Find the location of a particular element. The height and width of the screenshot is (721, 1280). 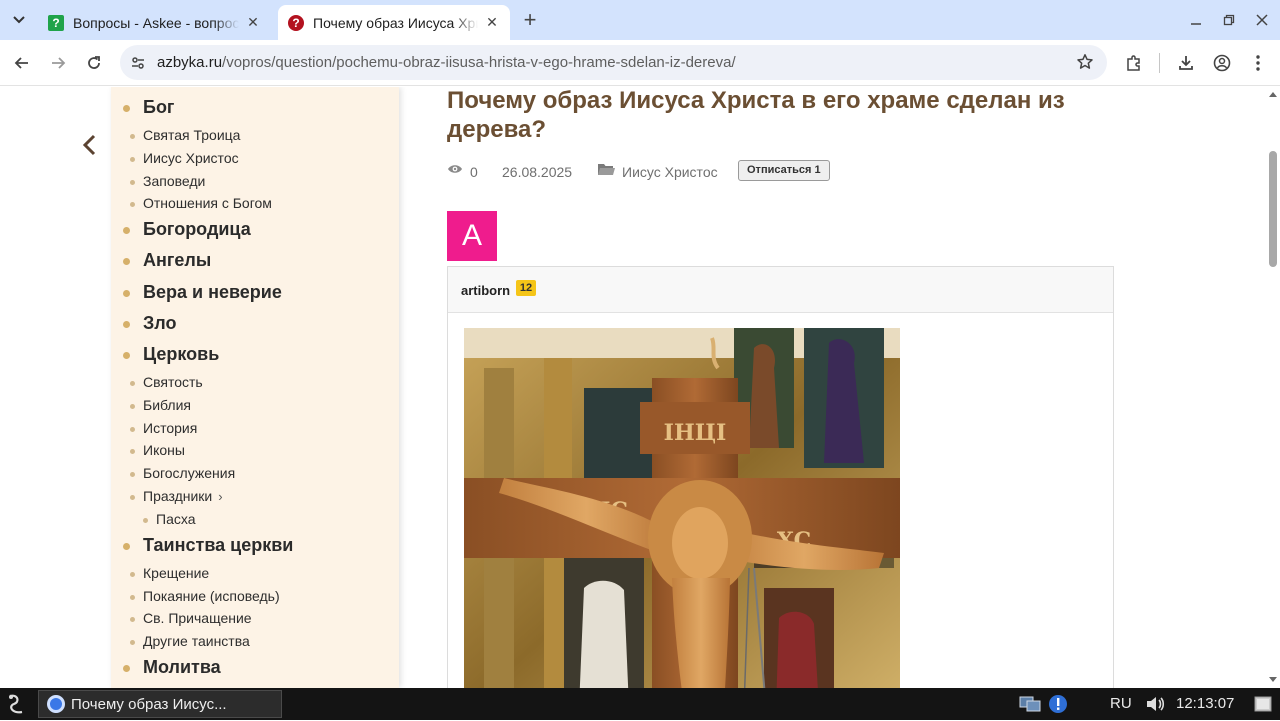

sidebar-item-label: Святость is located at coordinates (173, 382).